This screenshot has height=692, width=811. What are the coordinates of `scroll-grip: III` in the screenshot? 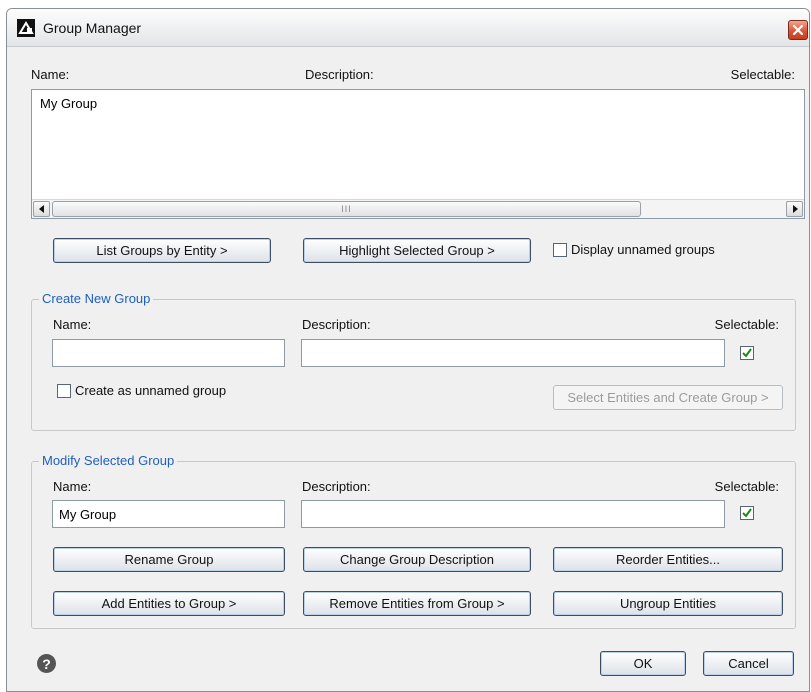 It's located at (346, 209).